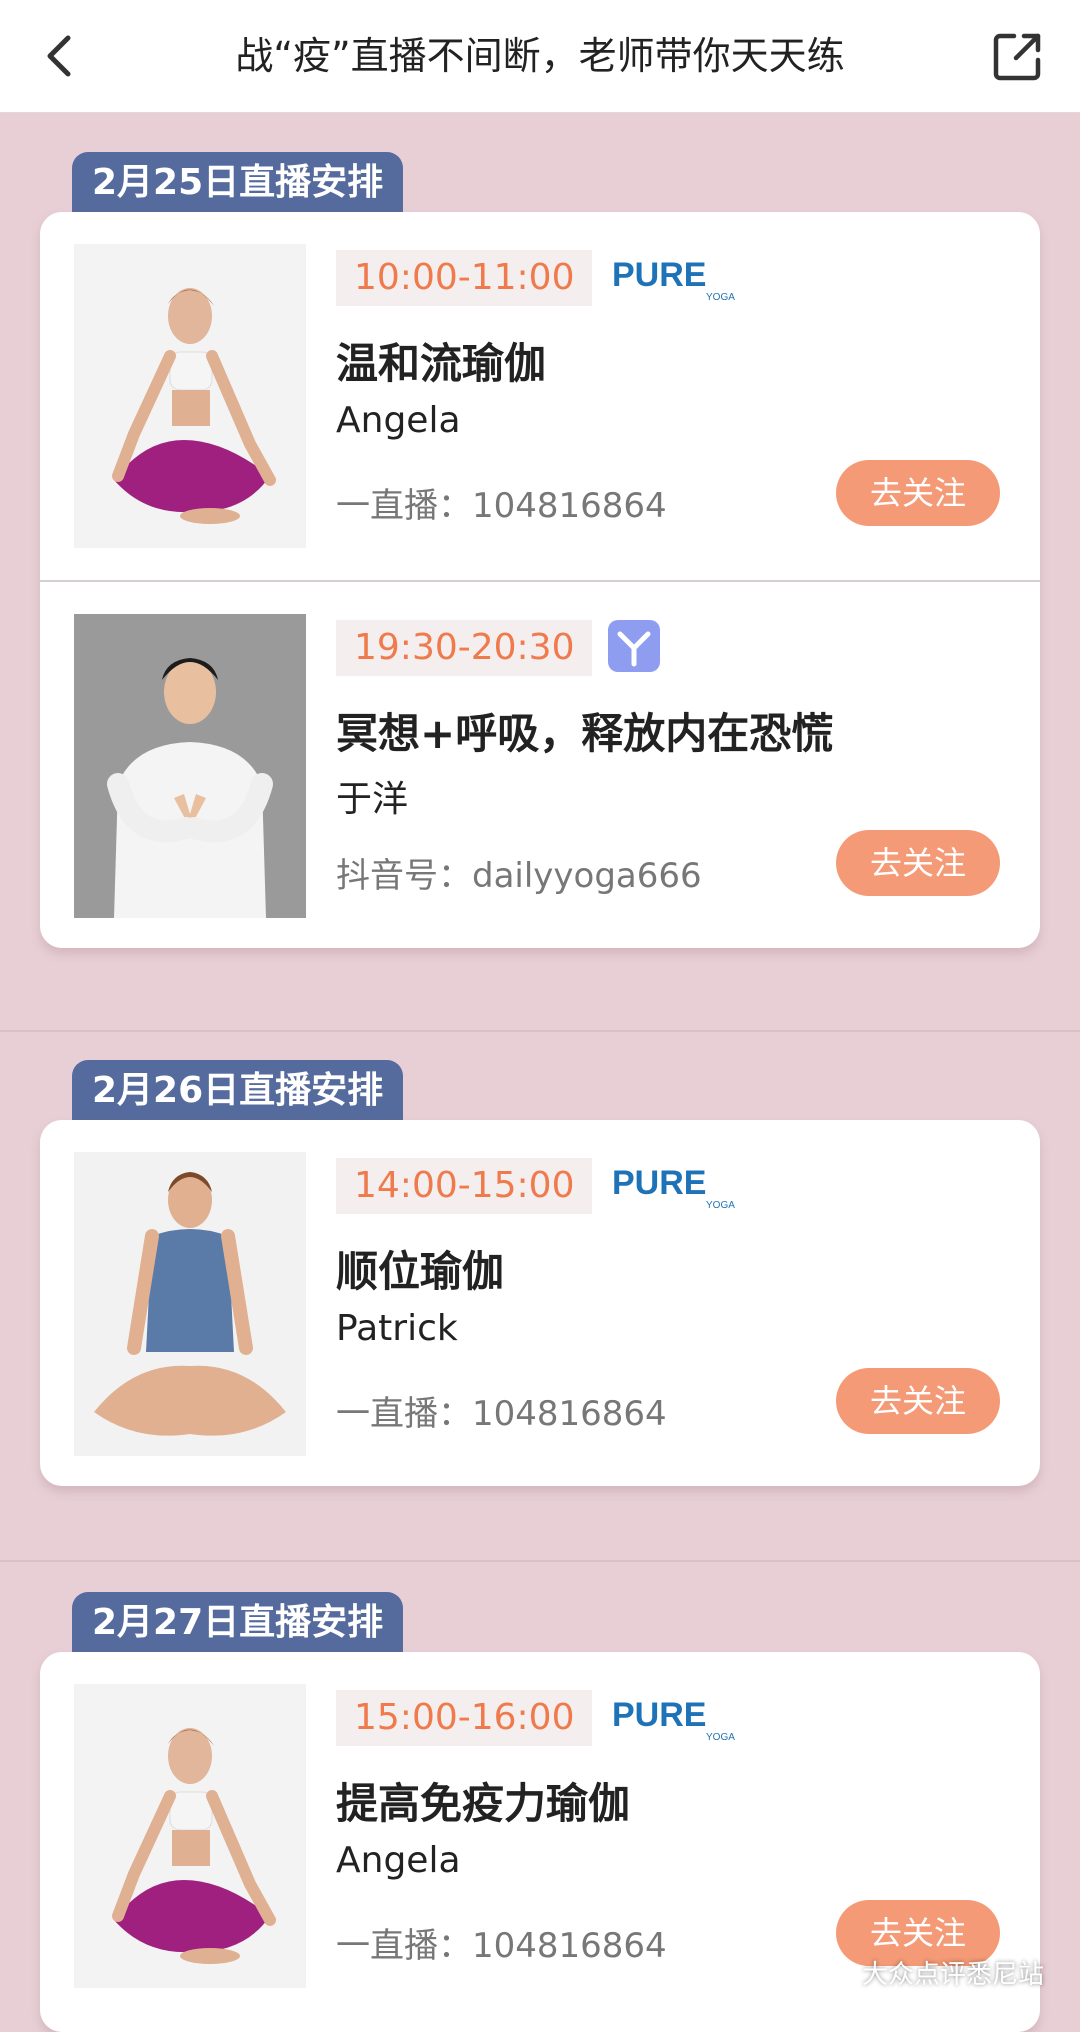 The width and height of the screenshot is (1080, 2032). What do you see at coordinates (464, 278) in the screenshot?
I see `time-slot: 10:00-11:00` at bounding box center [464, 278].